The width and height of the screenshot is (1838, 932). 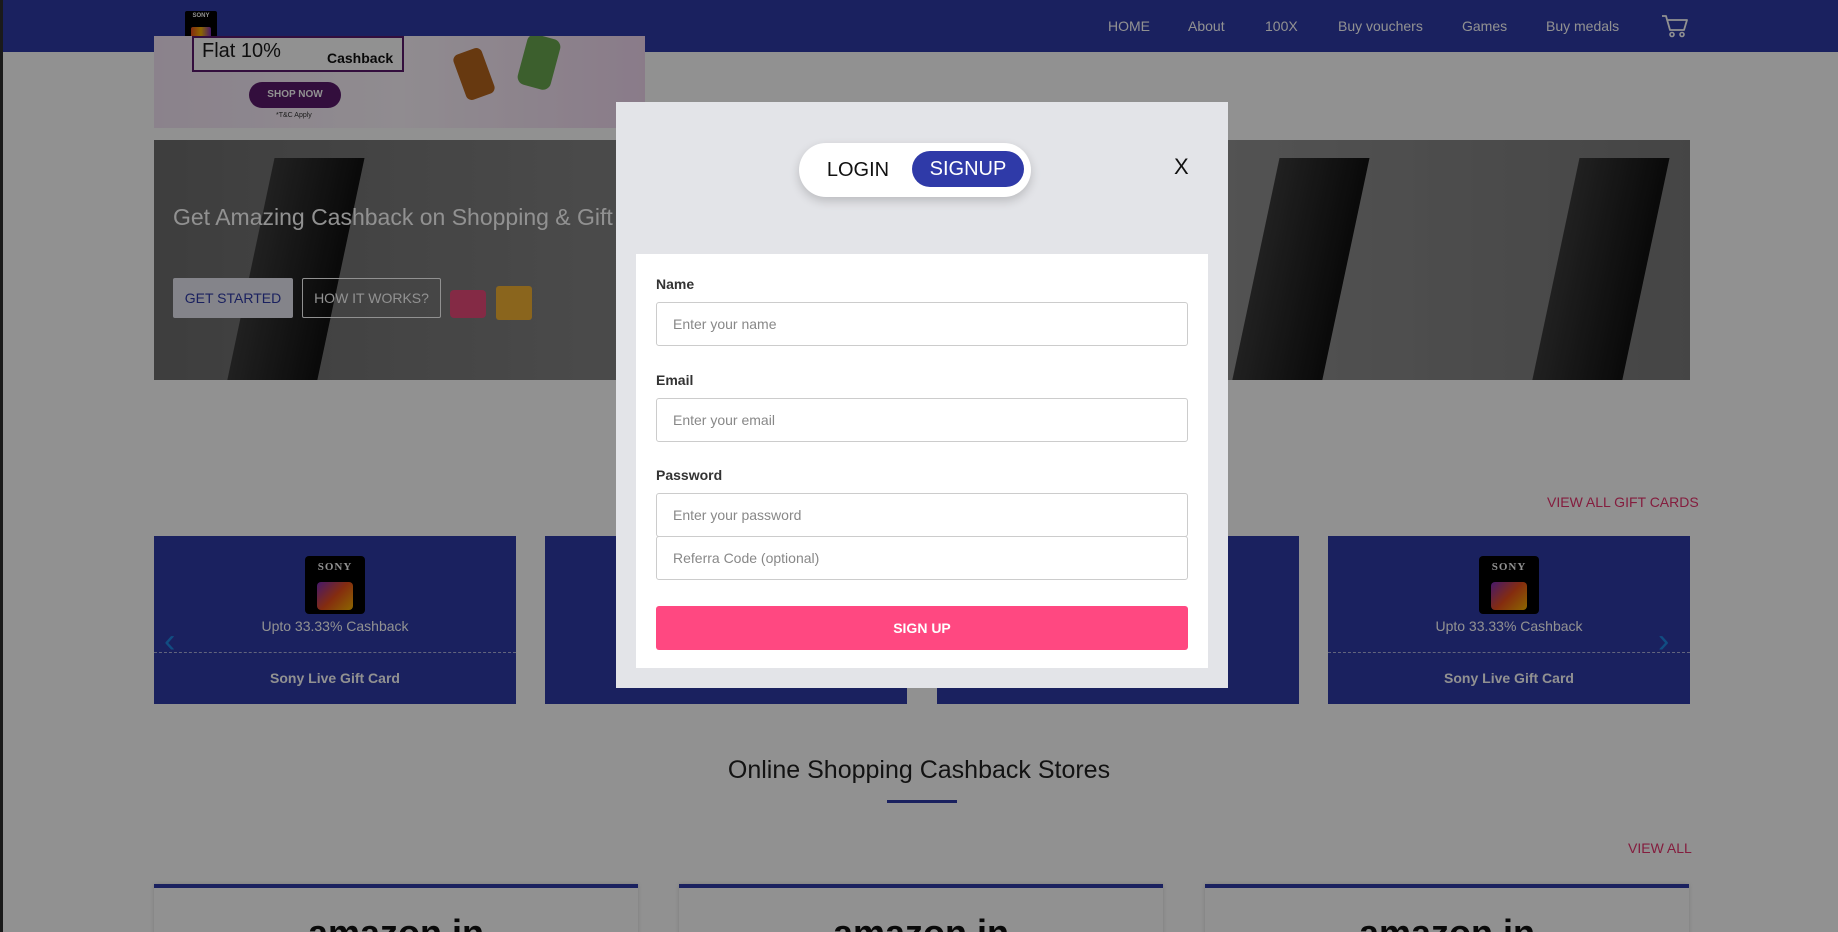 I want to click on close-button: X, so click(x=1181, y=167).